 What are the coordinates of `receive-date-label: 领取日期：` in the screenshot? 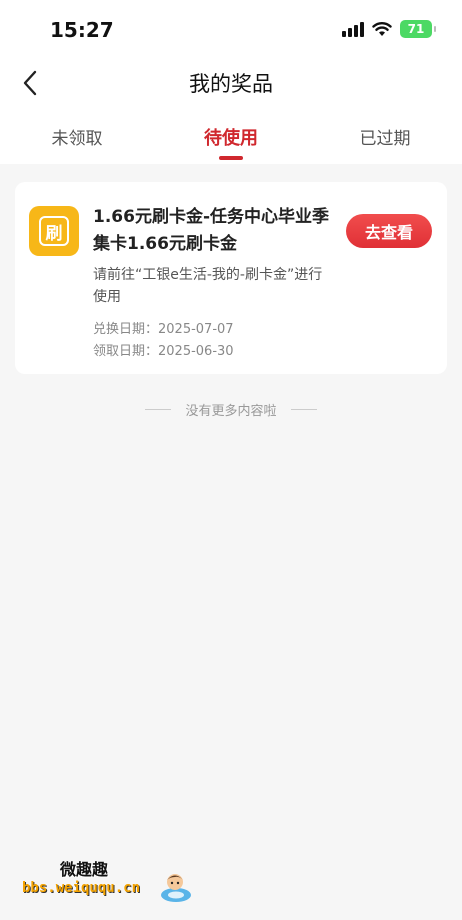 It's located at (126, 351).